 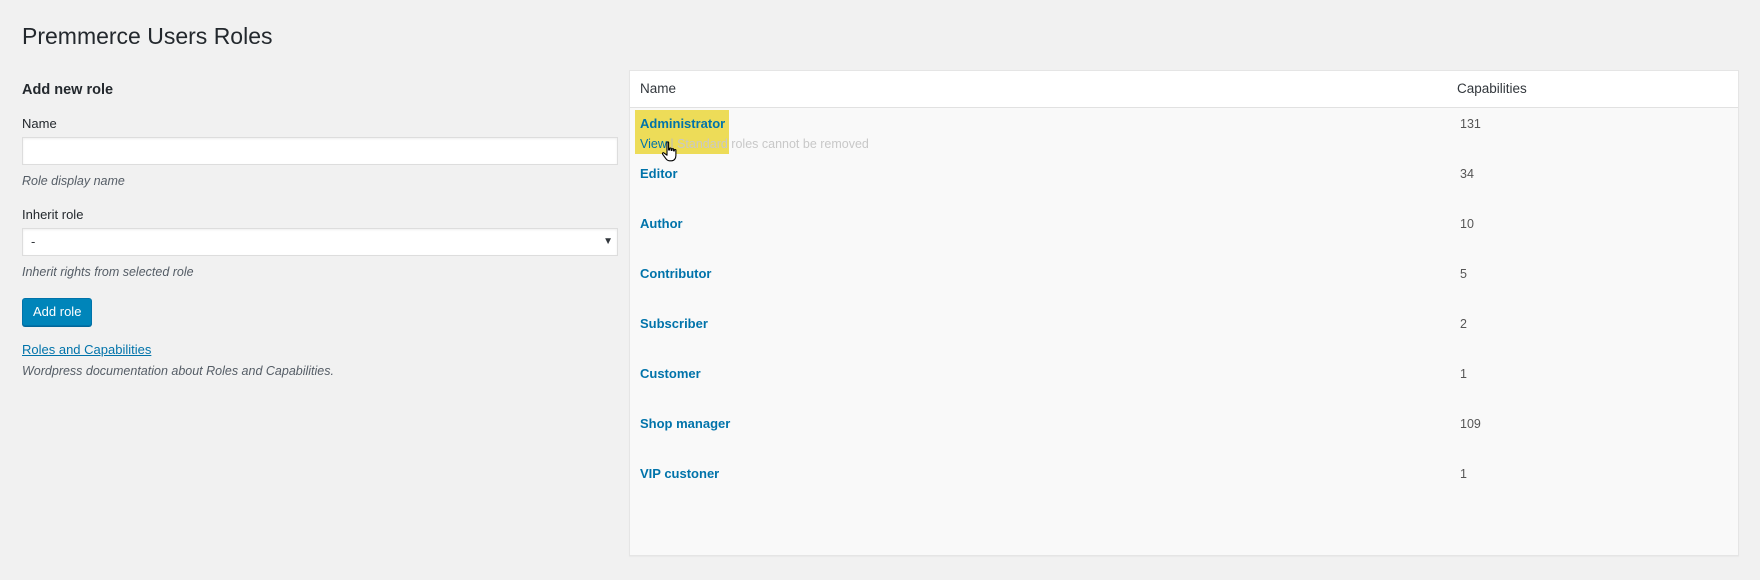 What do you see at coordinates (1463, 274) in the screenshot?
I see `role-capabilities-count: 5` at bounding box center [1463, 274].